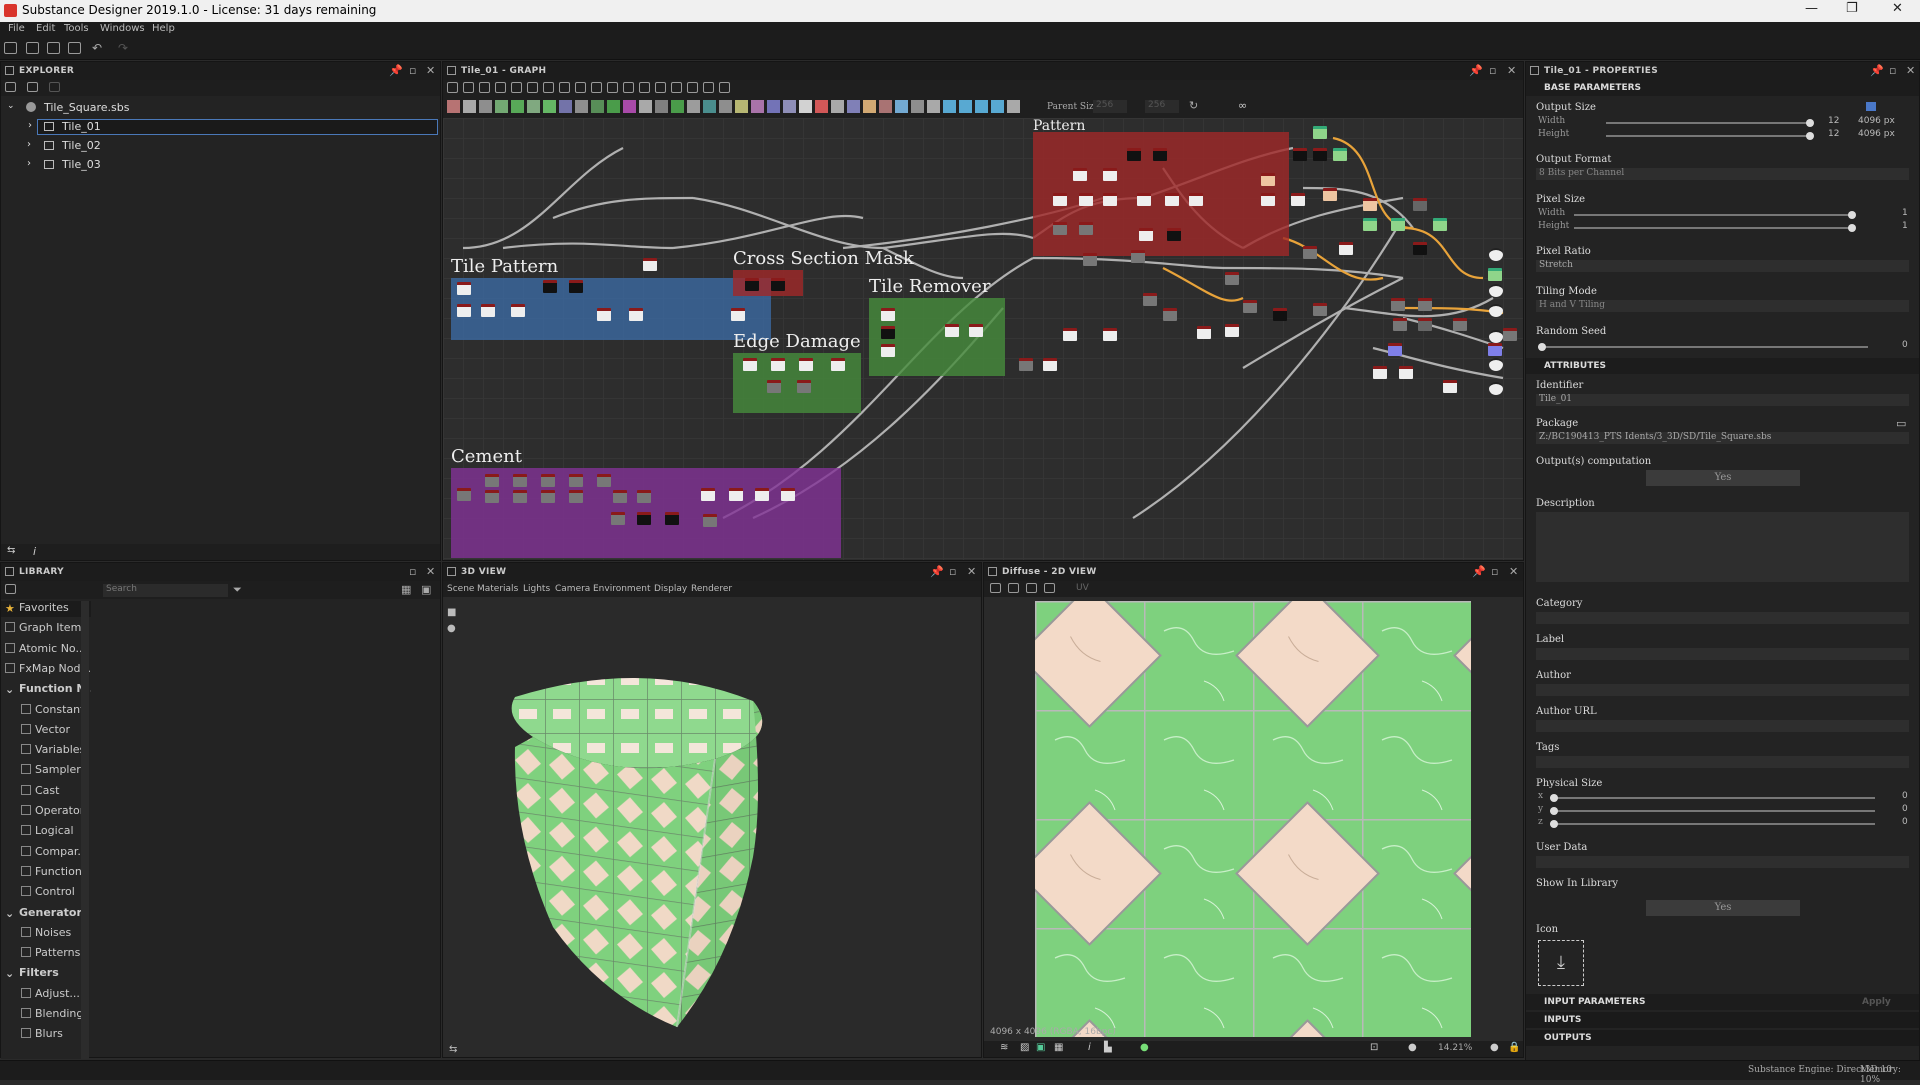 The image size is (1920, 1085). Describe the element at coordinates (1722, 1038) in the screenshot. I see `section-outputs: OUTPUTS` at that location.